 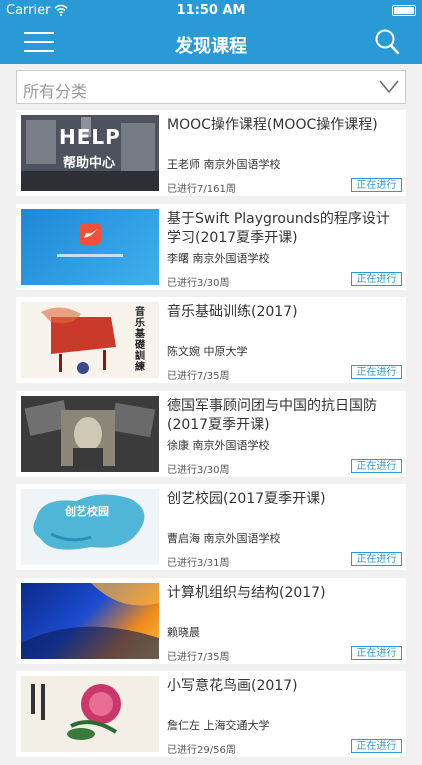 What do you see at coordinates (183, 164) in the screenshot?
I see `teacher-name: 王老师` at bounding box center [183, 164].